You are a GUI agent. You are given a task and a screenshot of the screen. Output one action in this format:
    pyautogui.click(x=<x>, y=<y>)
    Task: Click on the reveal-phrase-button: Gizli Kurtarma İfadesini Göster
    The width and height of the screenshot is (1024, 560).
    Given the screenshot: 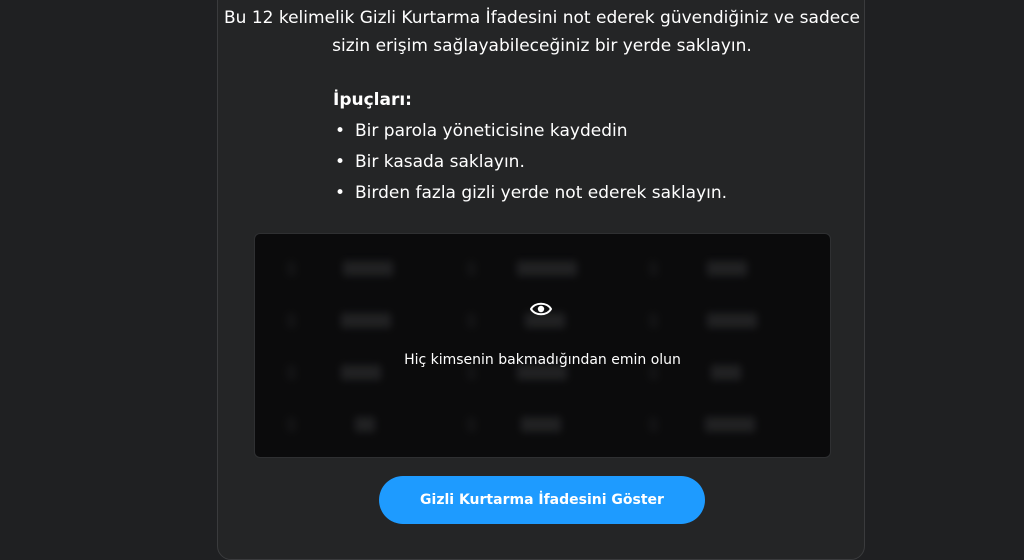 What is the action you would take?
    pyautogui.click(x=542, y=500)
    